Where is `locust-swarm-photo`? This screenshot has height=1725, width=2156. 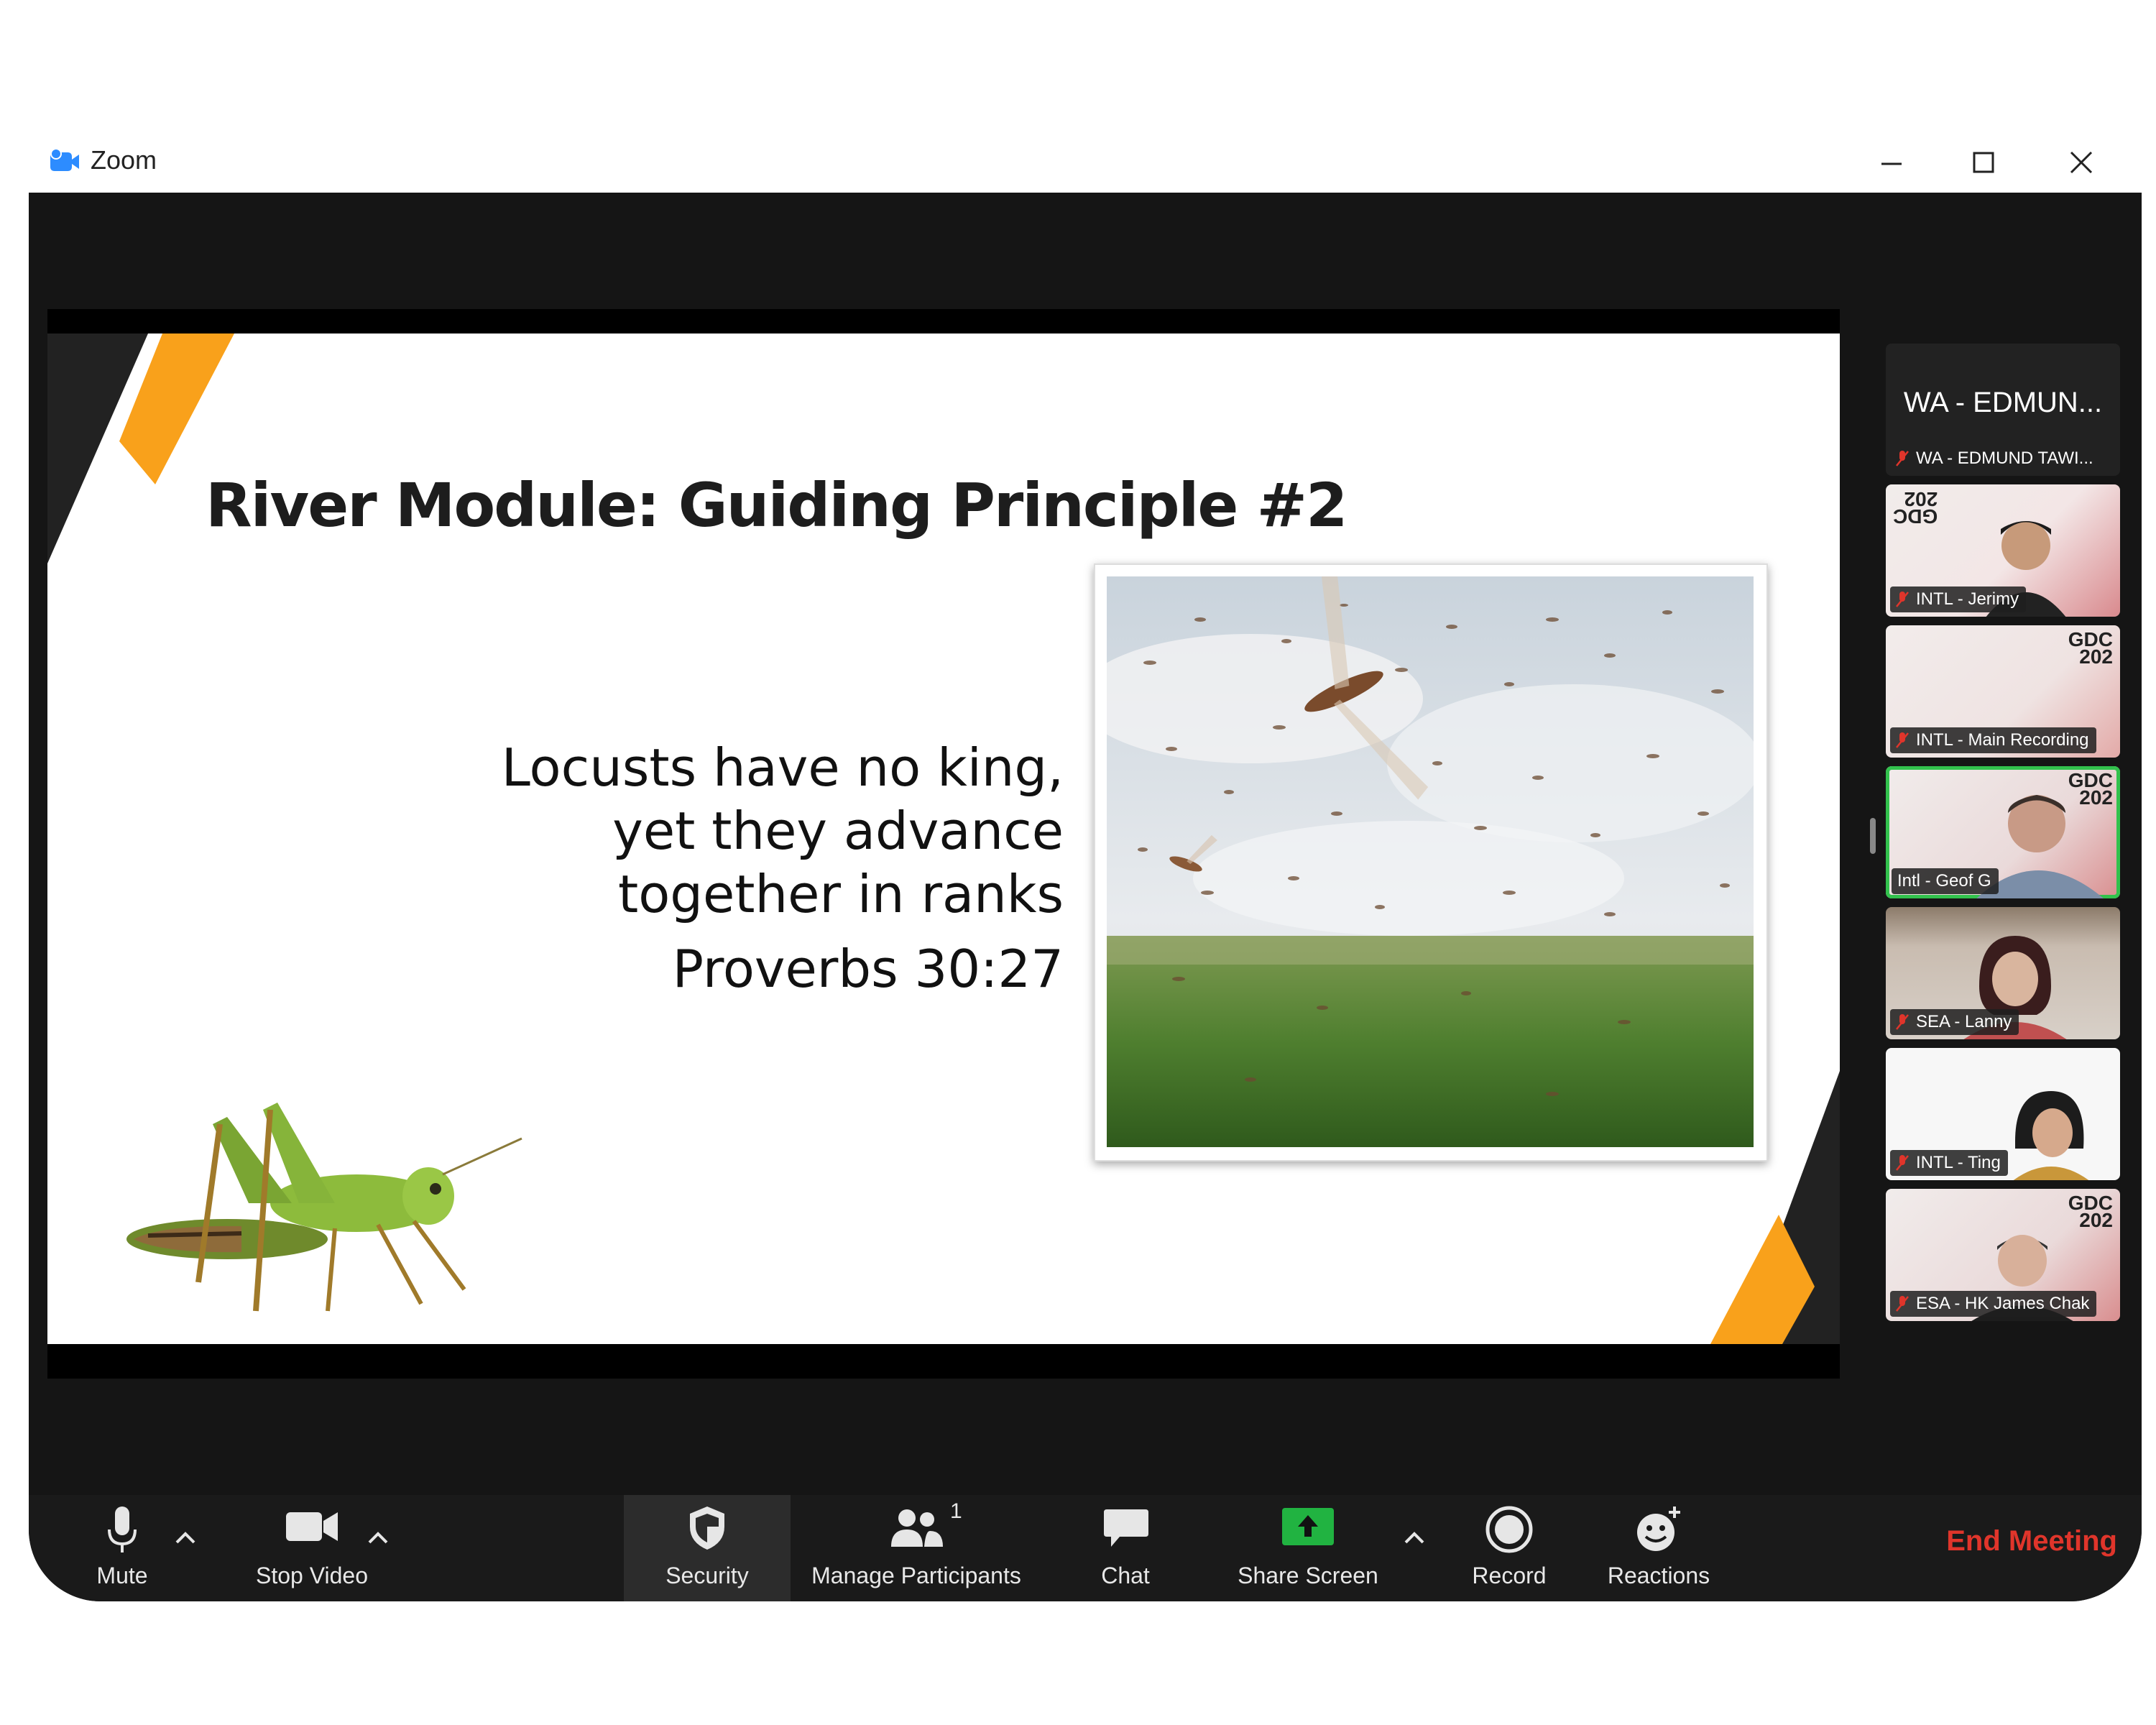 locust-swarm-photo is located at coordinates (1431, 863).